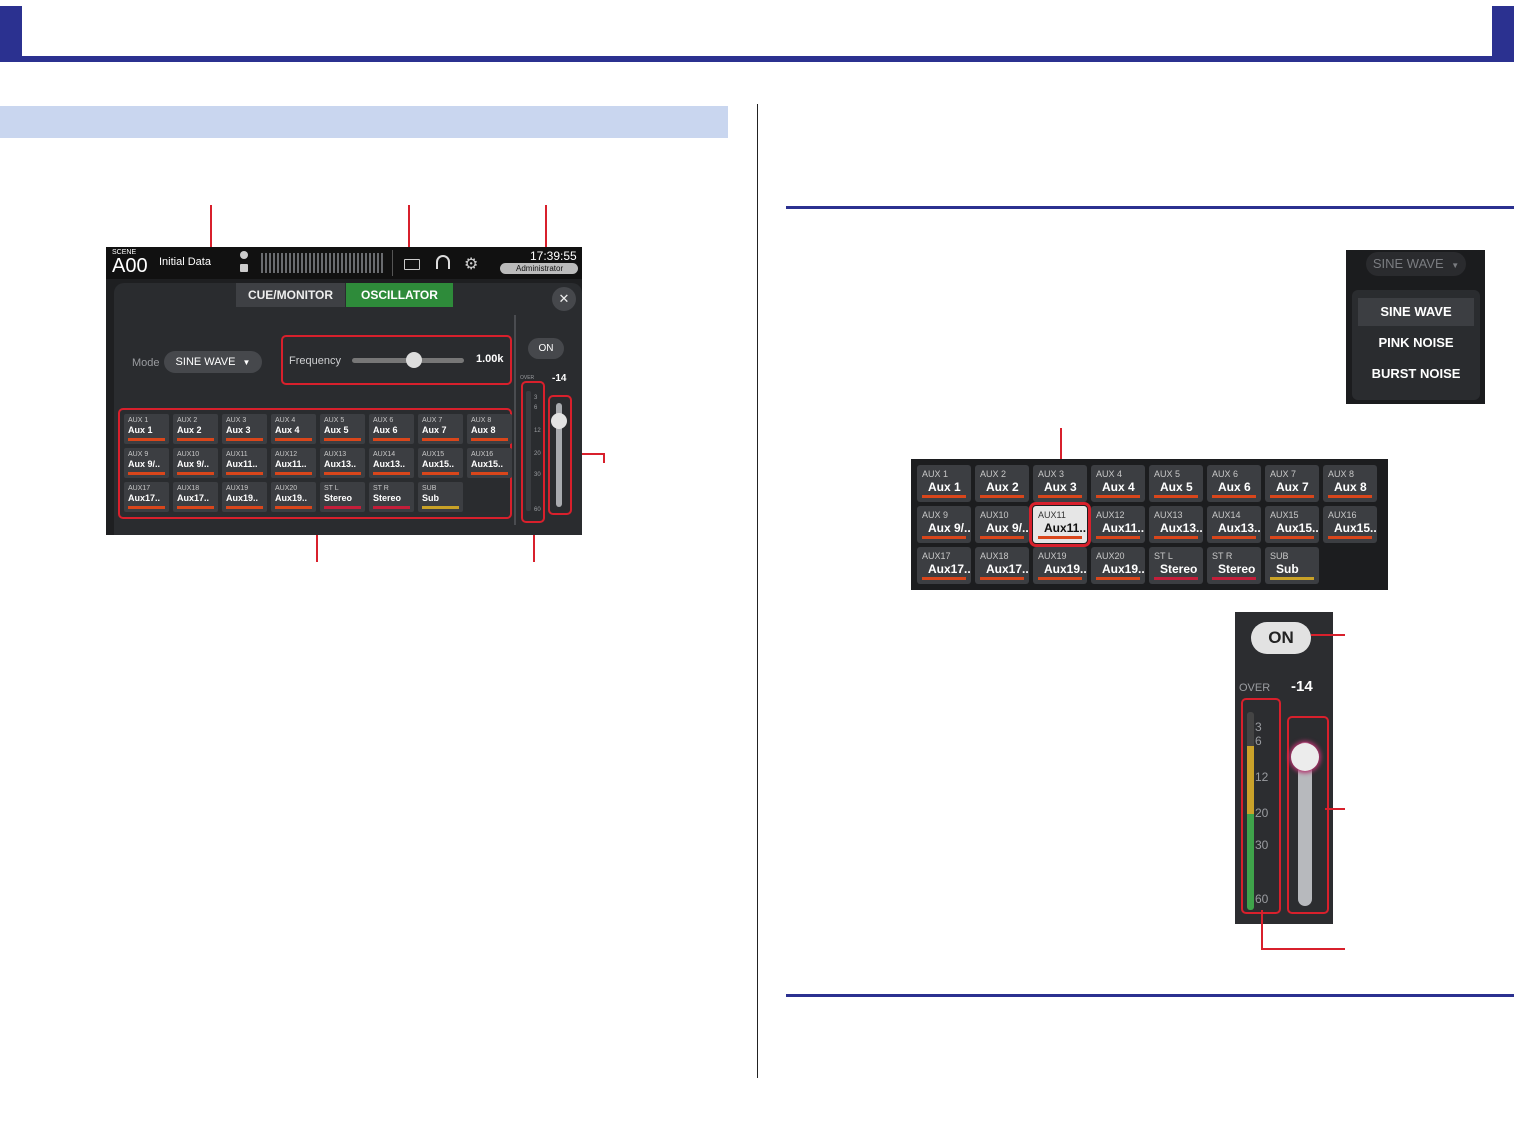  I want to click on subsection-rule-top, so click(1150, 207).